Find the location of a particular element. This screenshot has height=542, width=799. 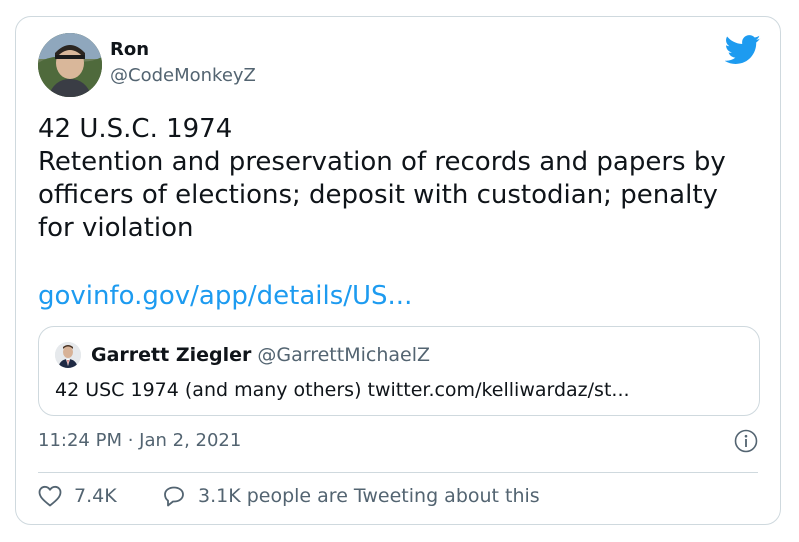

divider is located at coordinates (398, 472).